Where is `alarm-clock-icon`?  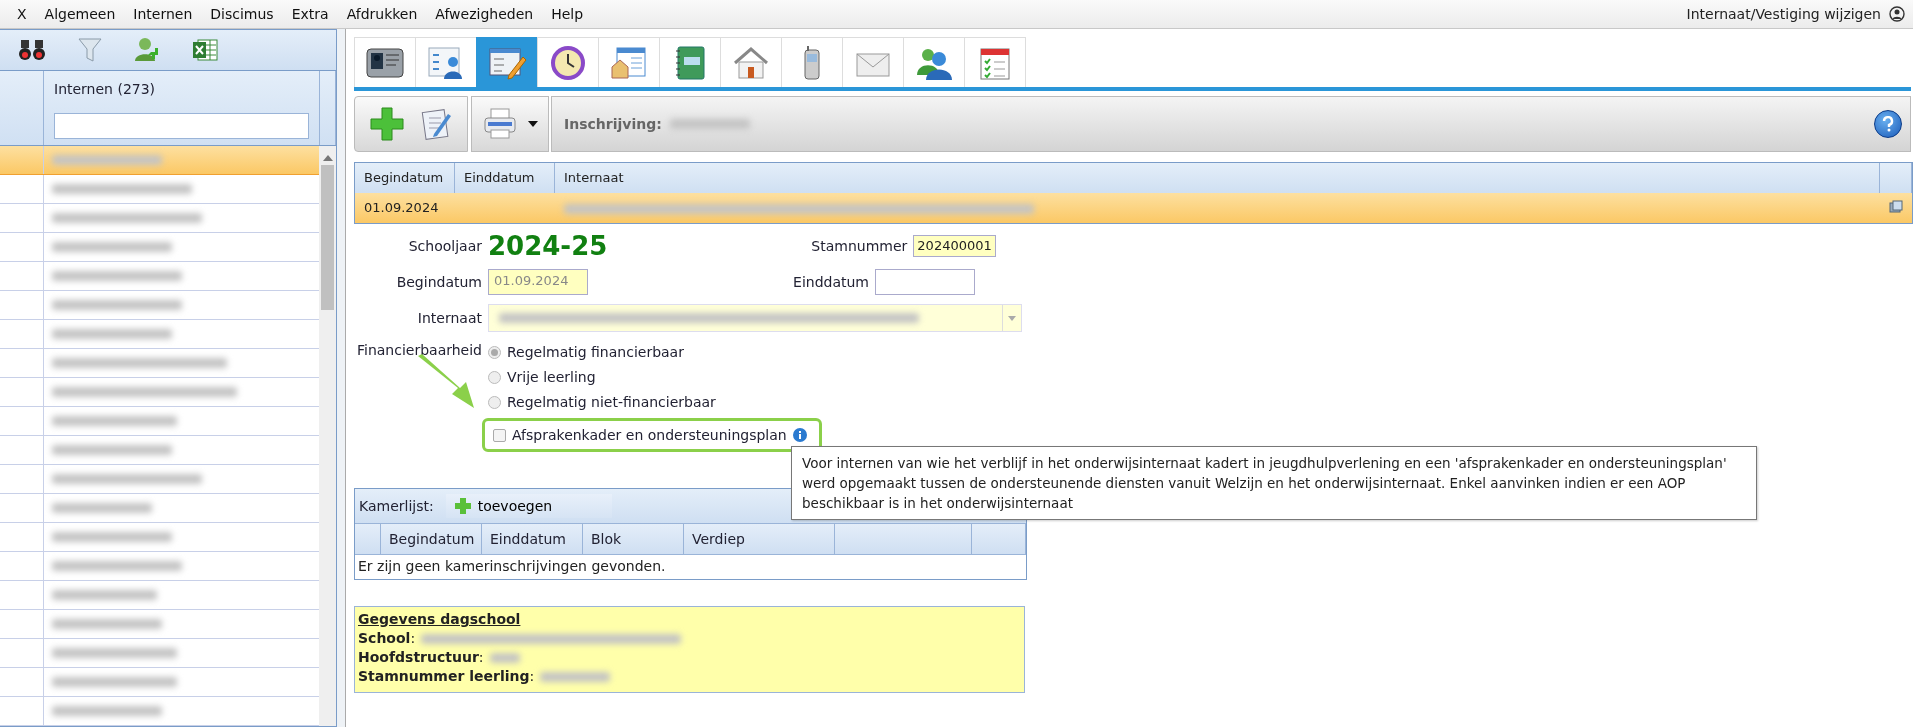 alarm-clock-icon is located at coordinates (568, 62).